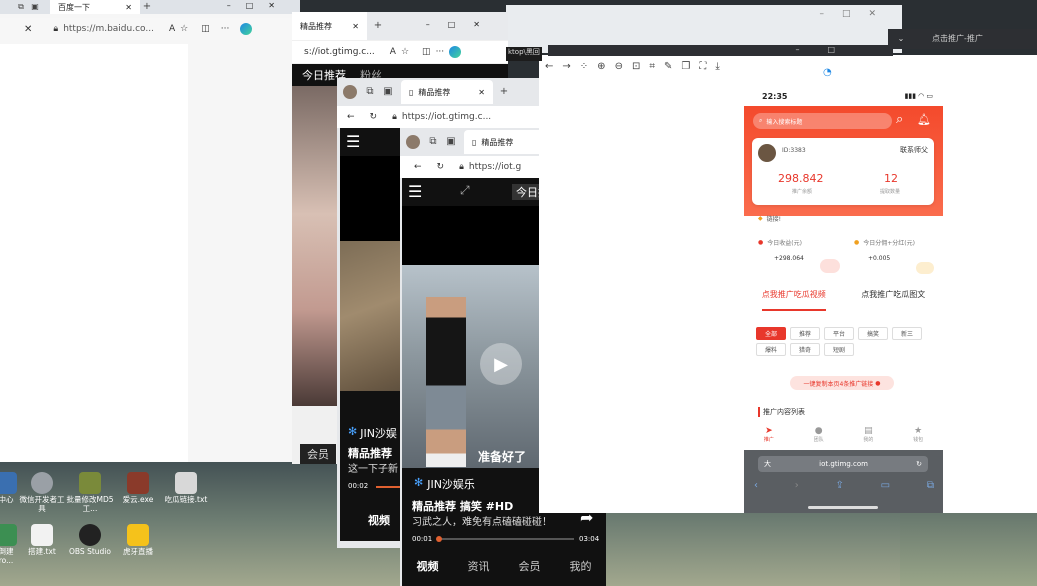  I want to click on bottom-nav-vip: 会员, so click(530, 566).